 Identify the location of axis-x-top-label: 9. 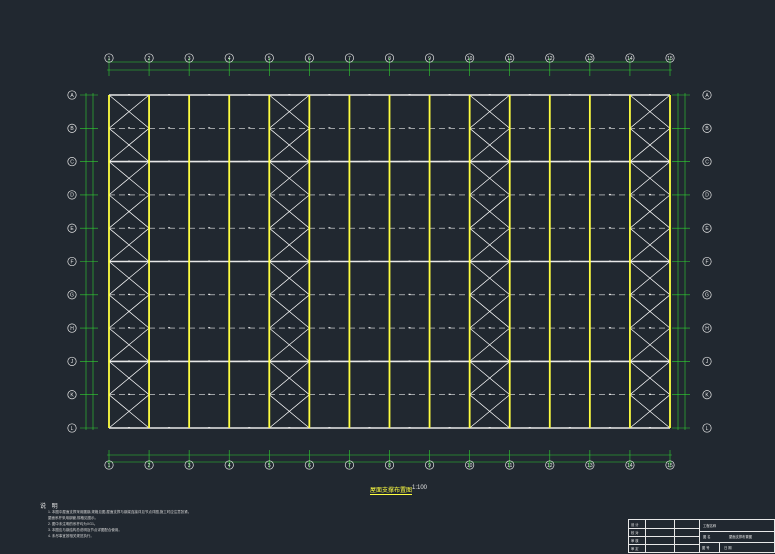
(429, 59).